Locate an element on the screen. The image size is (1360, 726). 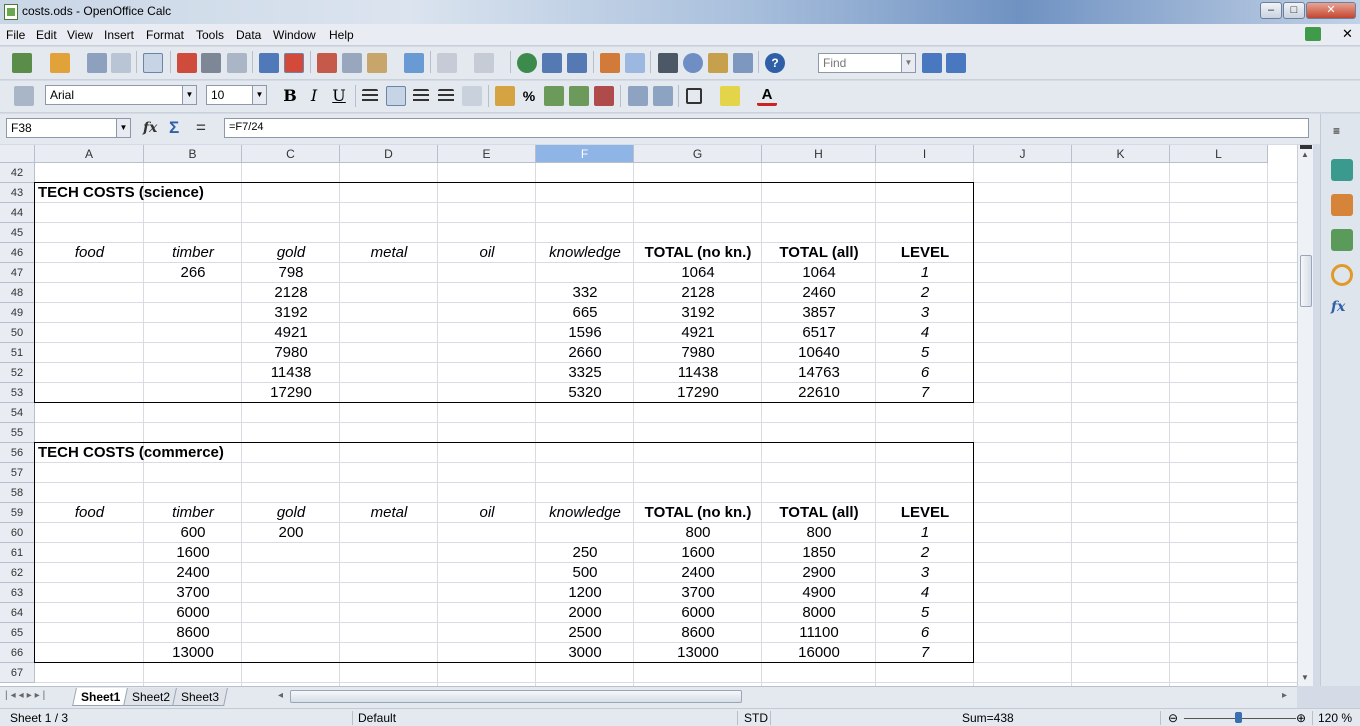
tab-sheet1: Sheet1 is located at coordinates (101, 697).